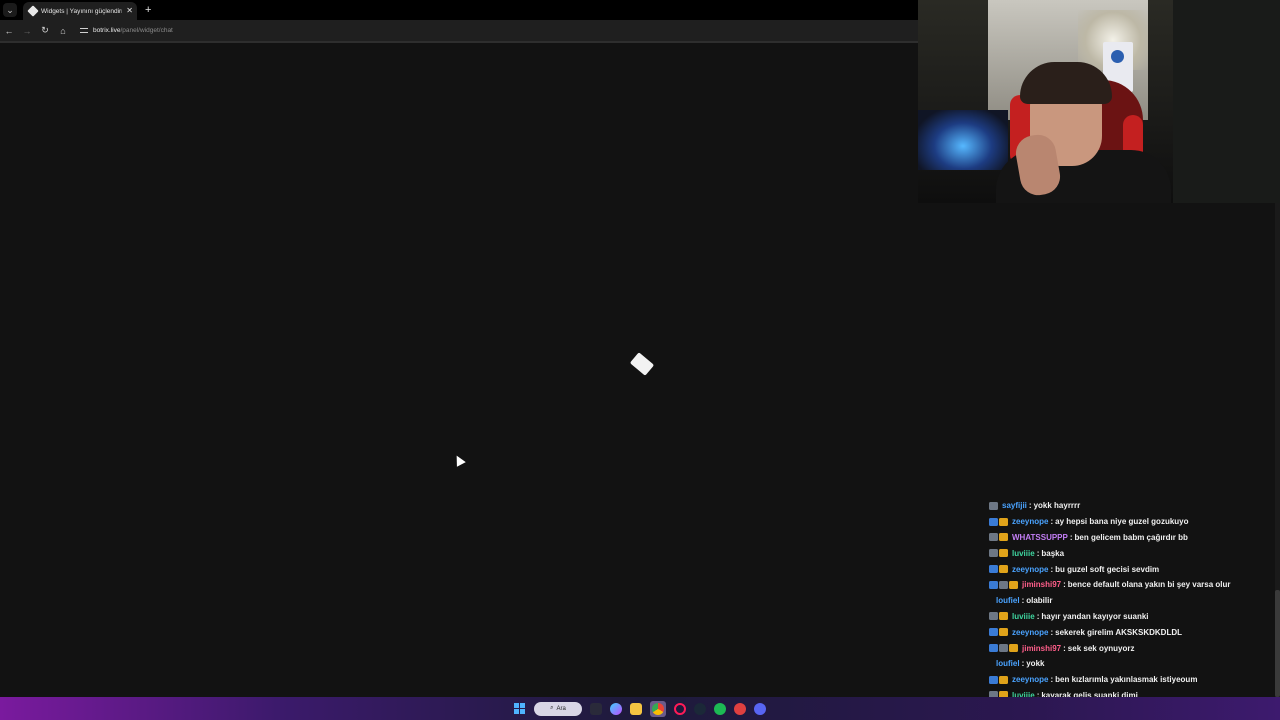 The width and height of the screenshot is (1280, 720). What do you see at coordinates (1226, 101) in the screenshot?
I see `webcam-door` at bounding box center [1226, 101].